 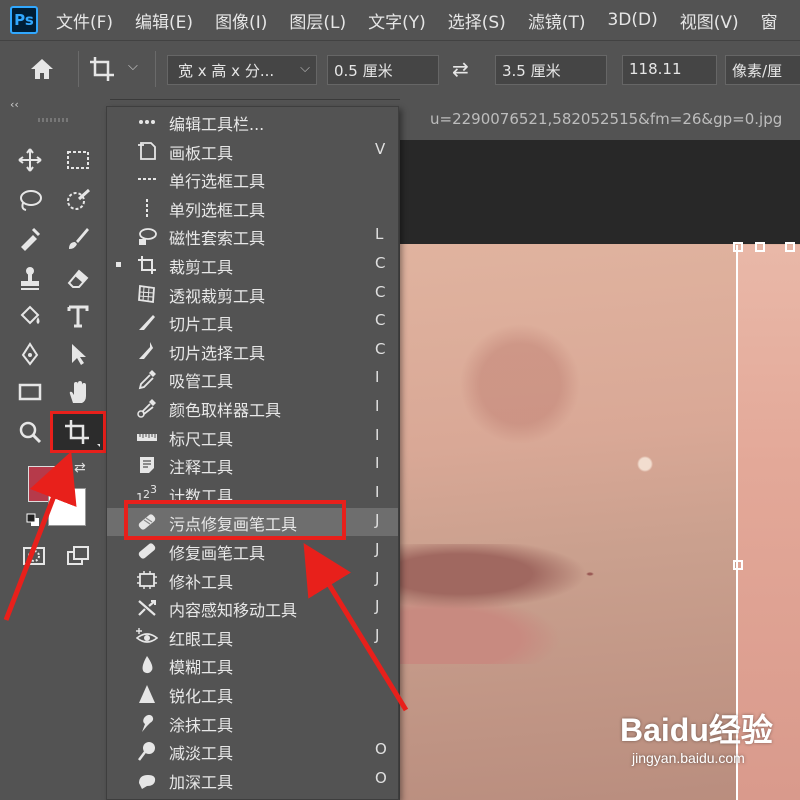 What do you see at coordinates (252, 151) in the screenshot?
I see `flyout-item: 画板工具 V` at bounding box center [252, 151].